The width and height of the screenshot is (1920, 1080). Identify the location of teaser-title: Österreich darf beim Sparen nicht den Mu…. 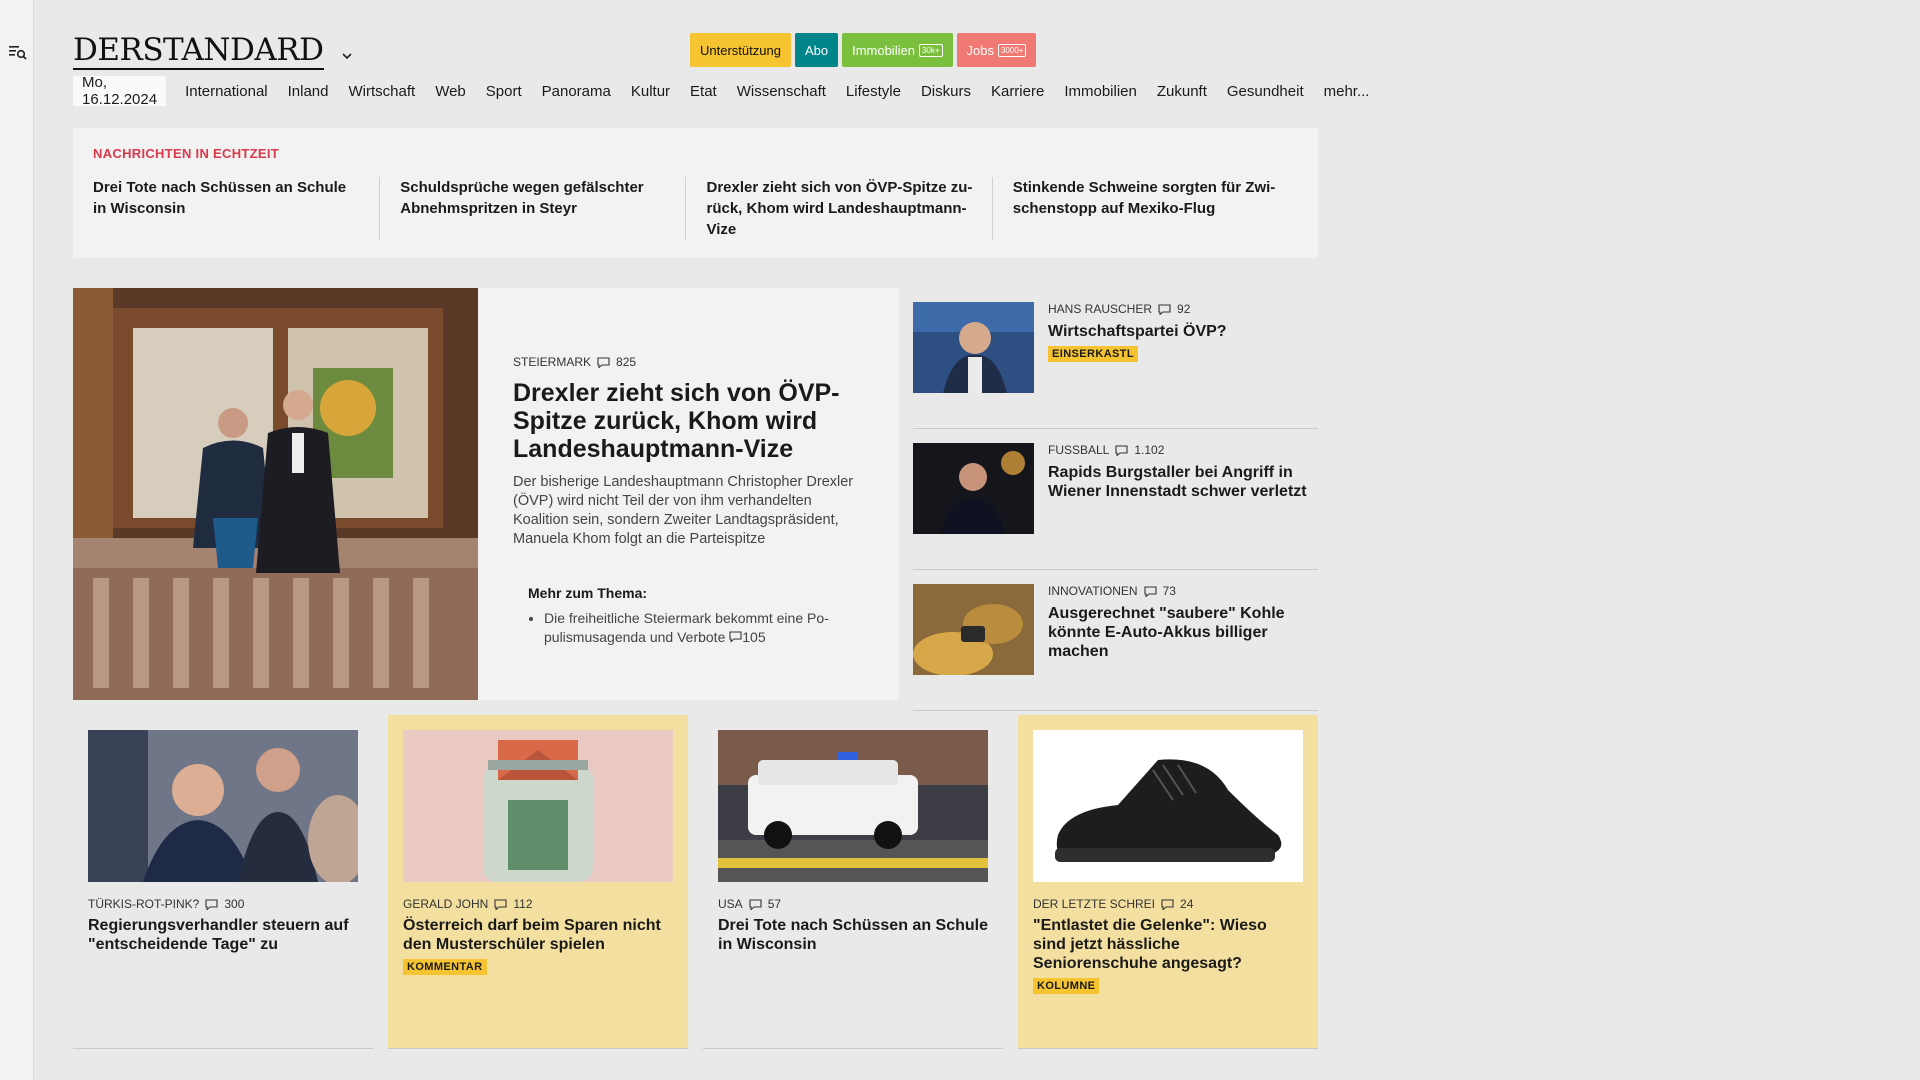
(538, 935).